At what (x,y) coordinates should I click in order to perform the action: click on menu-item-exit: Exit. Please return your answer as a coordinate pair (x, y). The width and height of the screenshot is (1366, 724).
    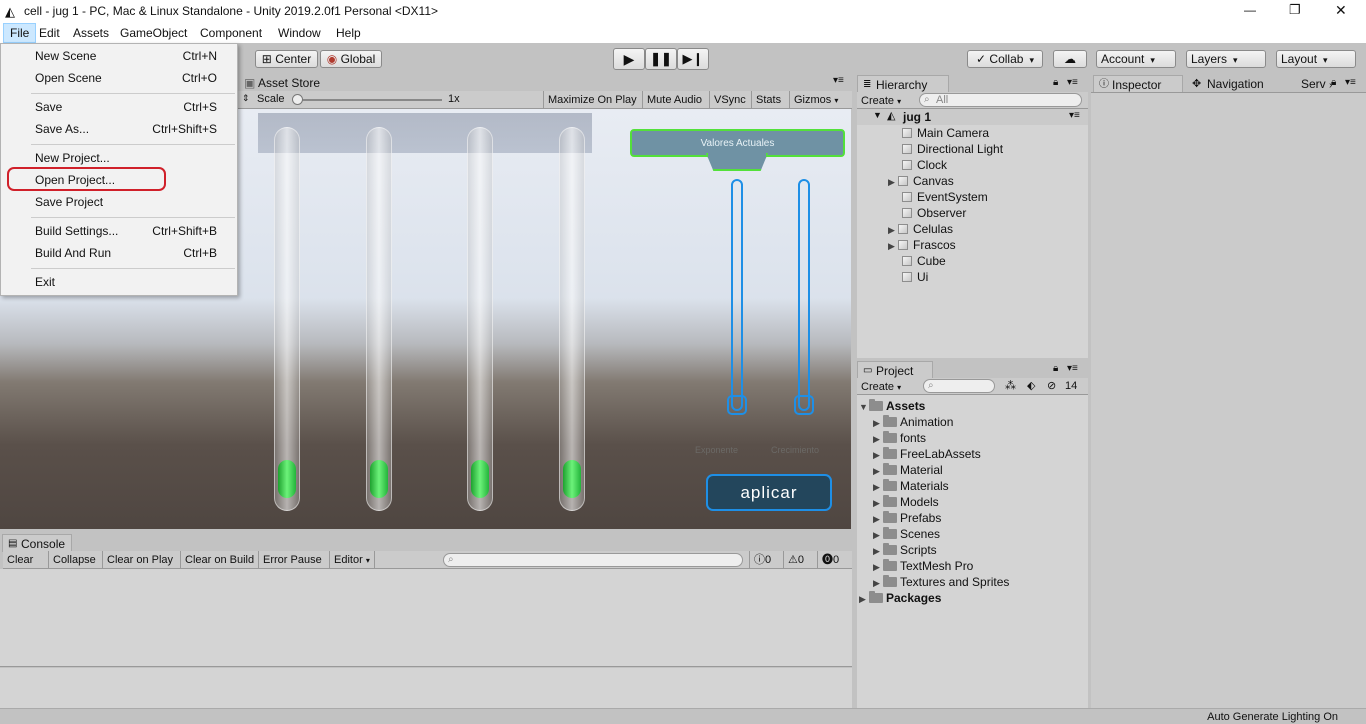
    Looking at the image, I should click on (130, 282).